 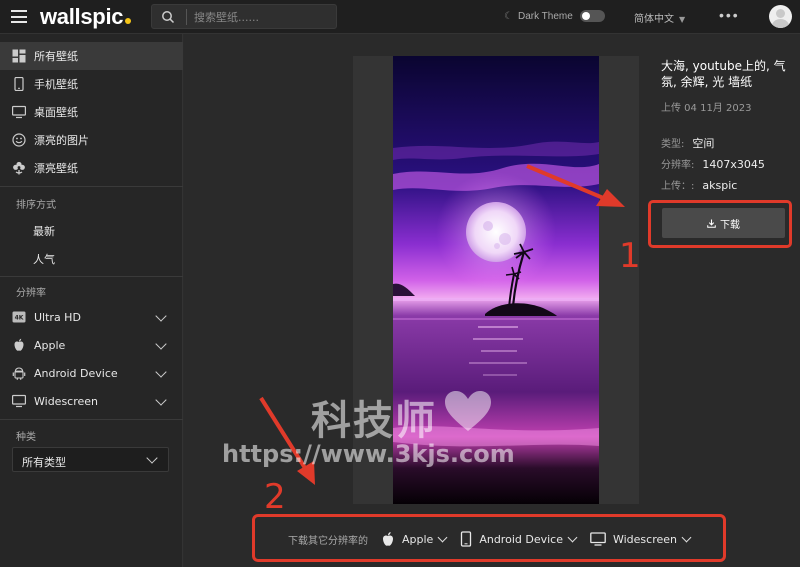 What do you see at coordinates (678, 186) in the screenshot?
I see `uploader-label: 上传：:` at bounding box center [678, 186].